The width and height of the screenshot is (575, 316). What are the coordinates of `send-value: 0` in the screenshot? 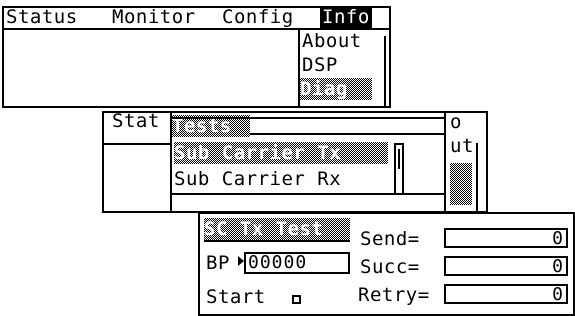 It's located at (557, 238).